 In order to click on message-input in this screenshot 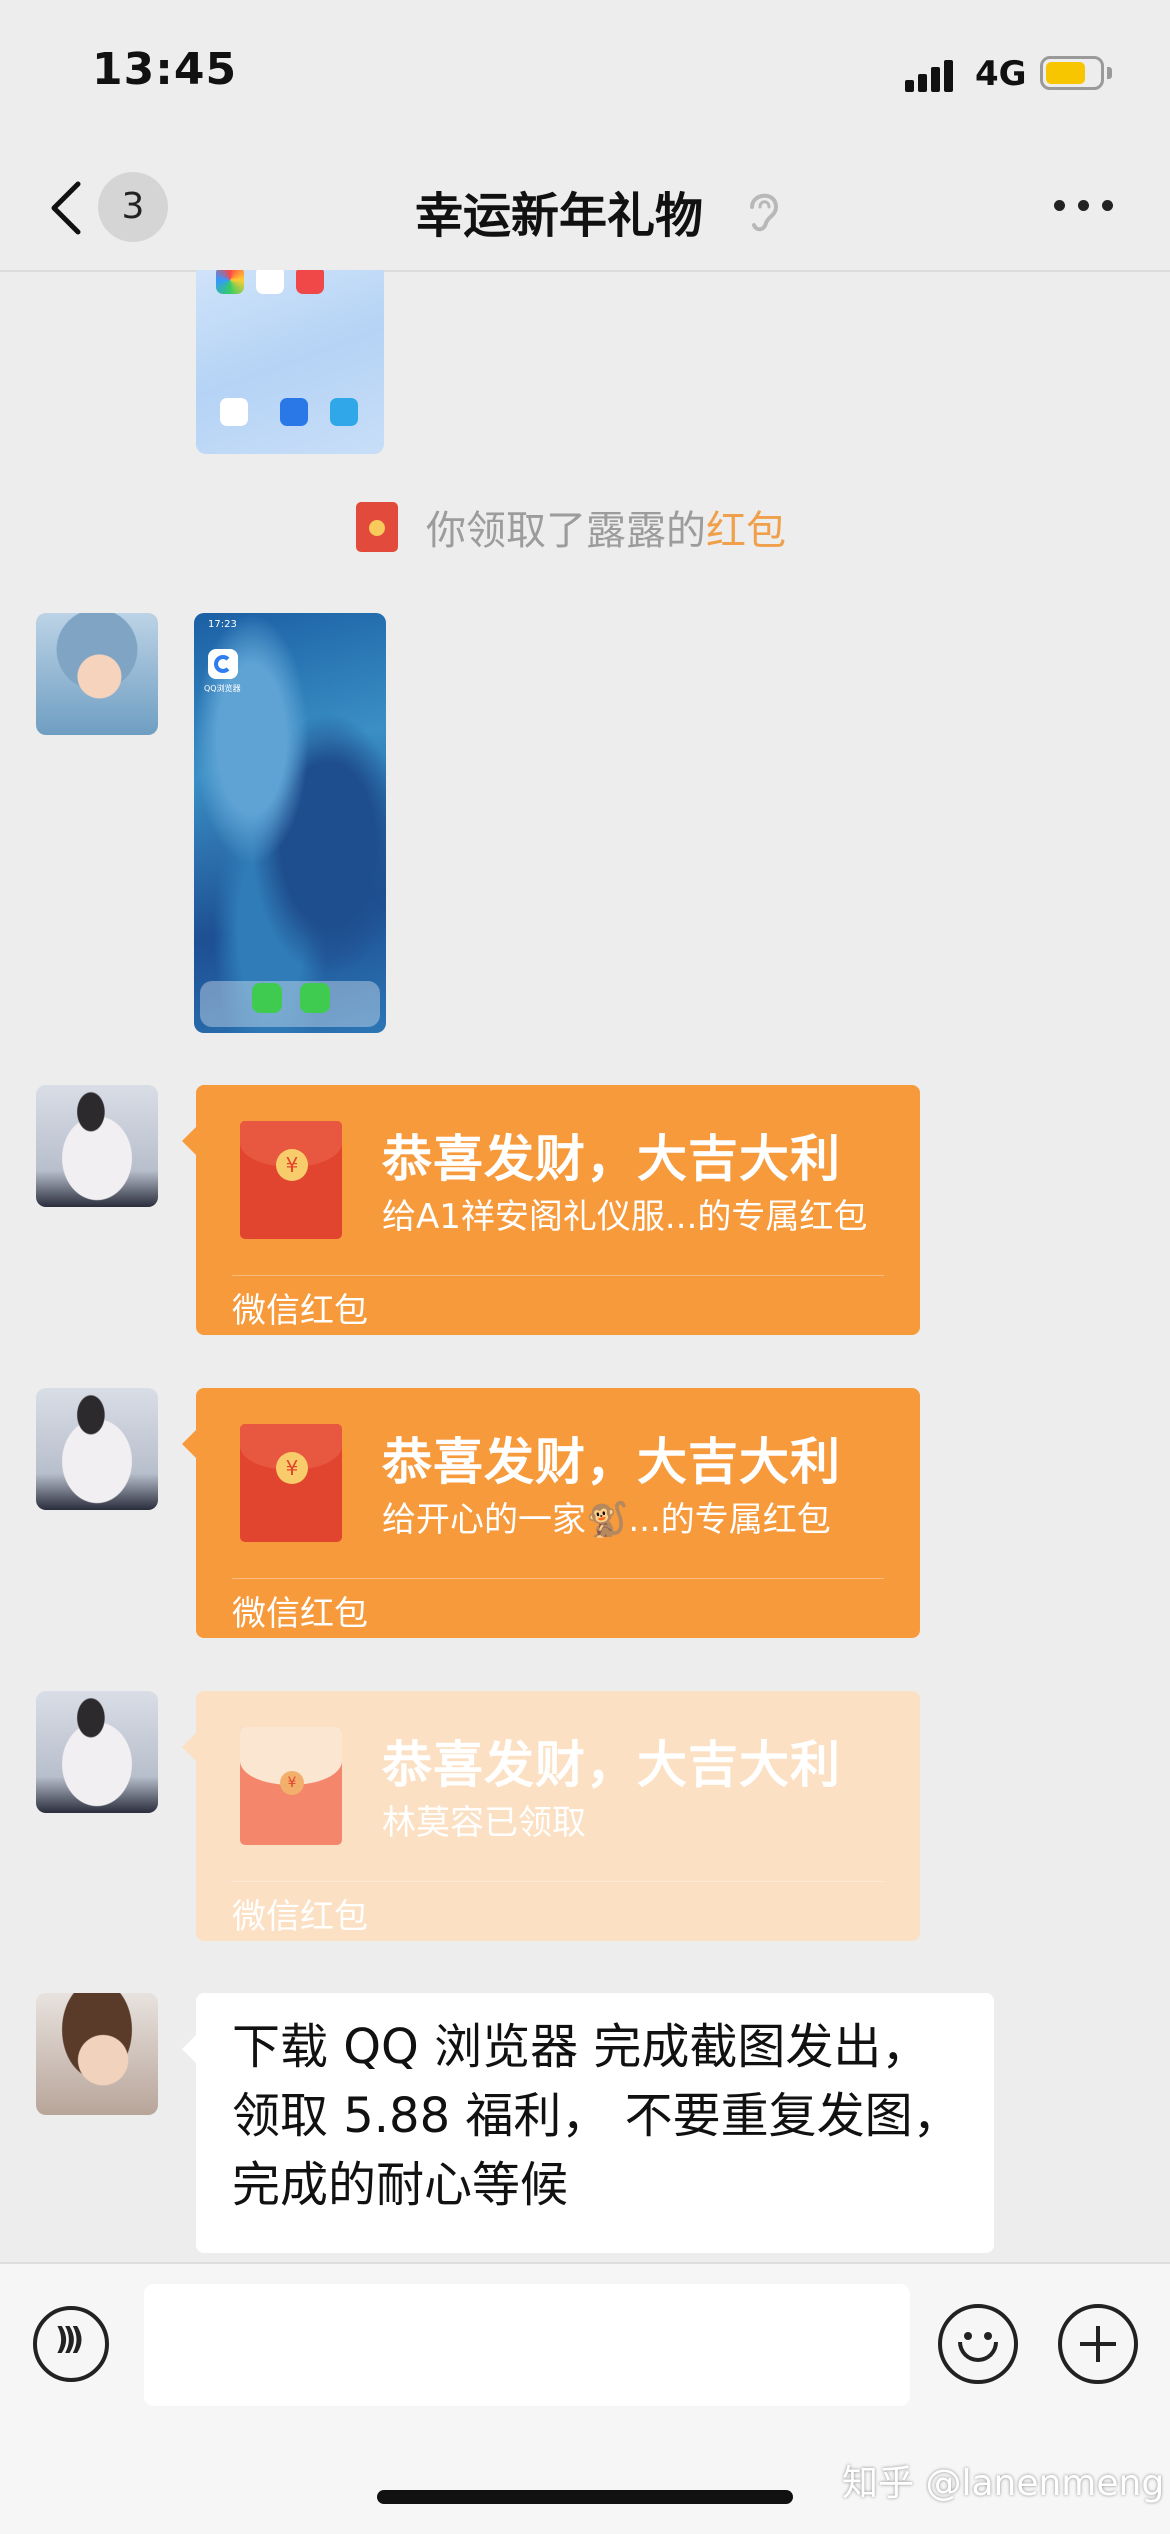, I will do `click(527, 2345)`.